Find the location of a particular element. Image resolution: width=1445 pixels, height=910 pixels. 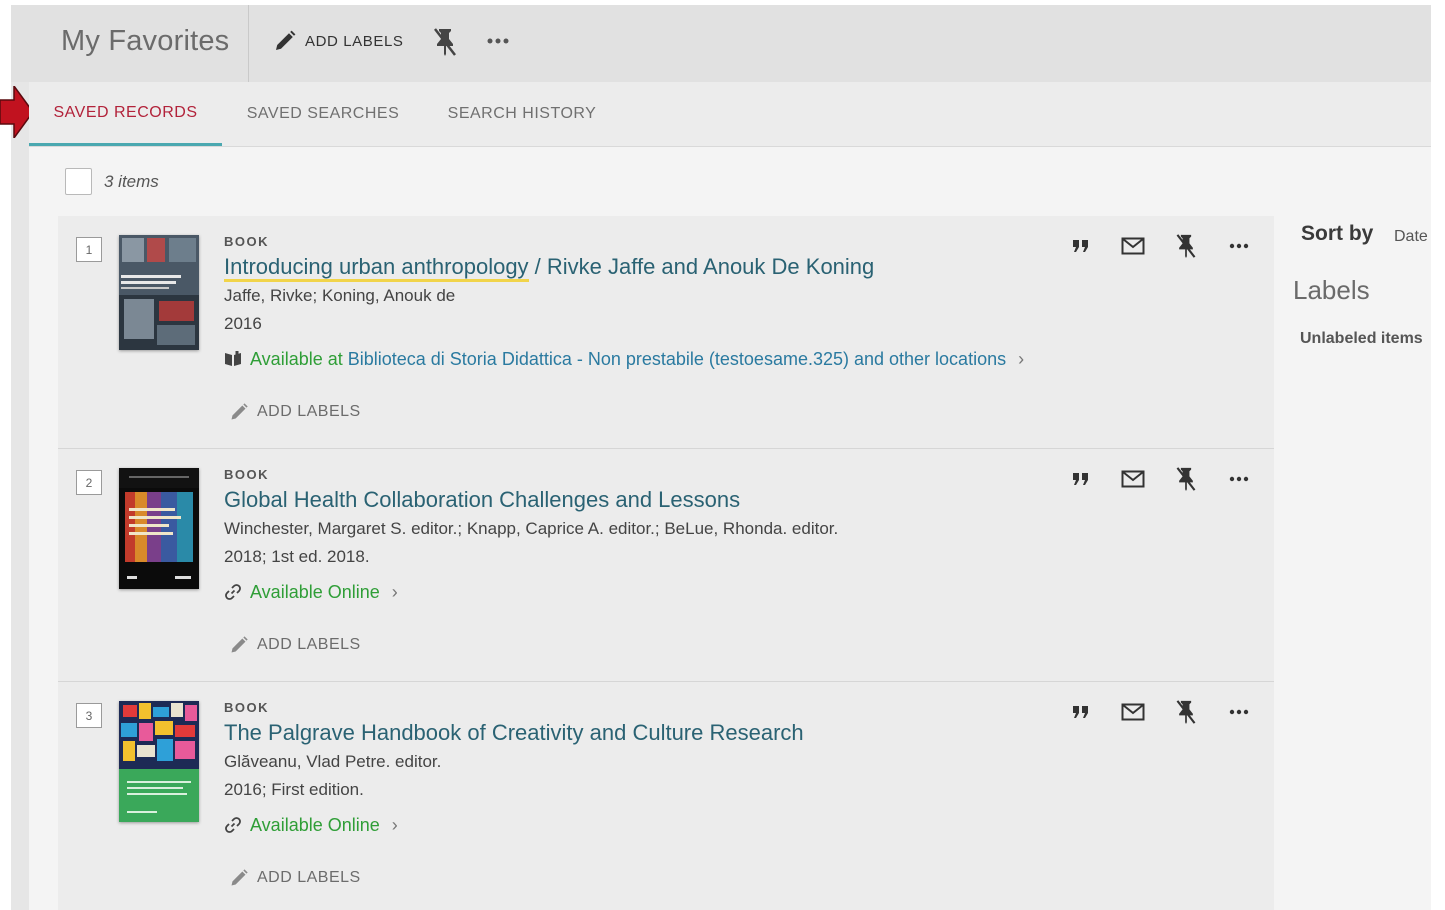

book-icon is located at coordinates (233, 358).